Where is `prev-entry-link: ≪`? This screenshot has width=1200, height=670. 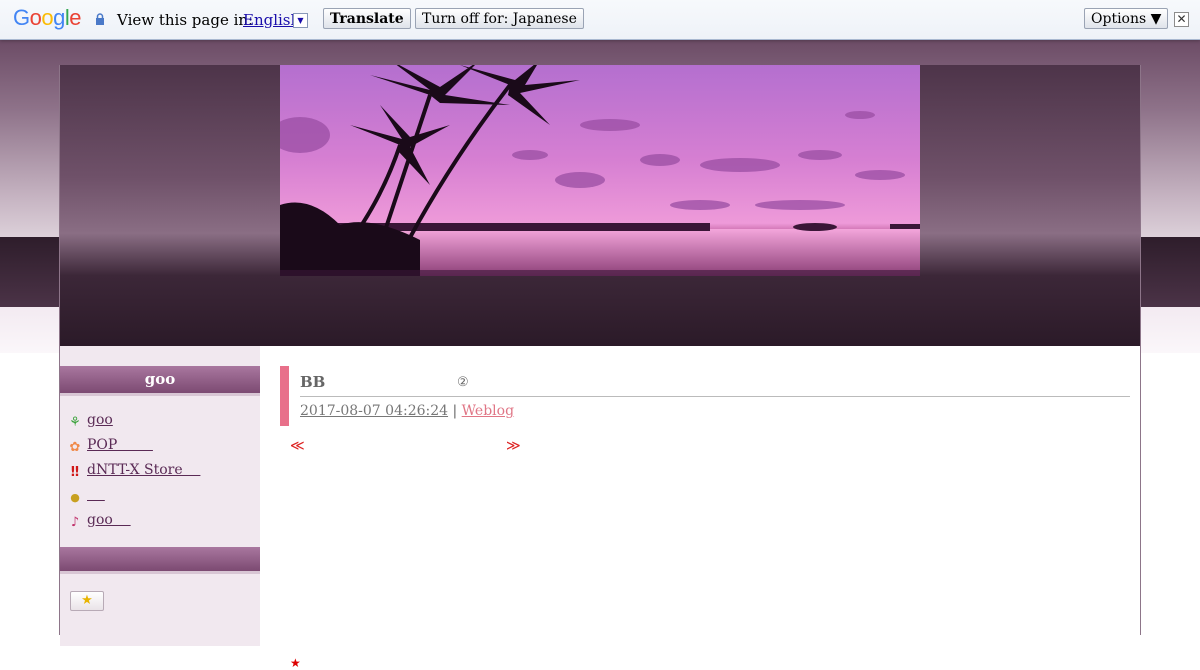
prev-entry-link: ≪ is located at coordinates (297, 446).